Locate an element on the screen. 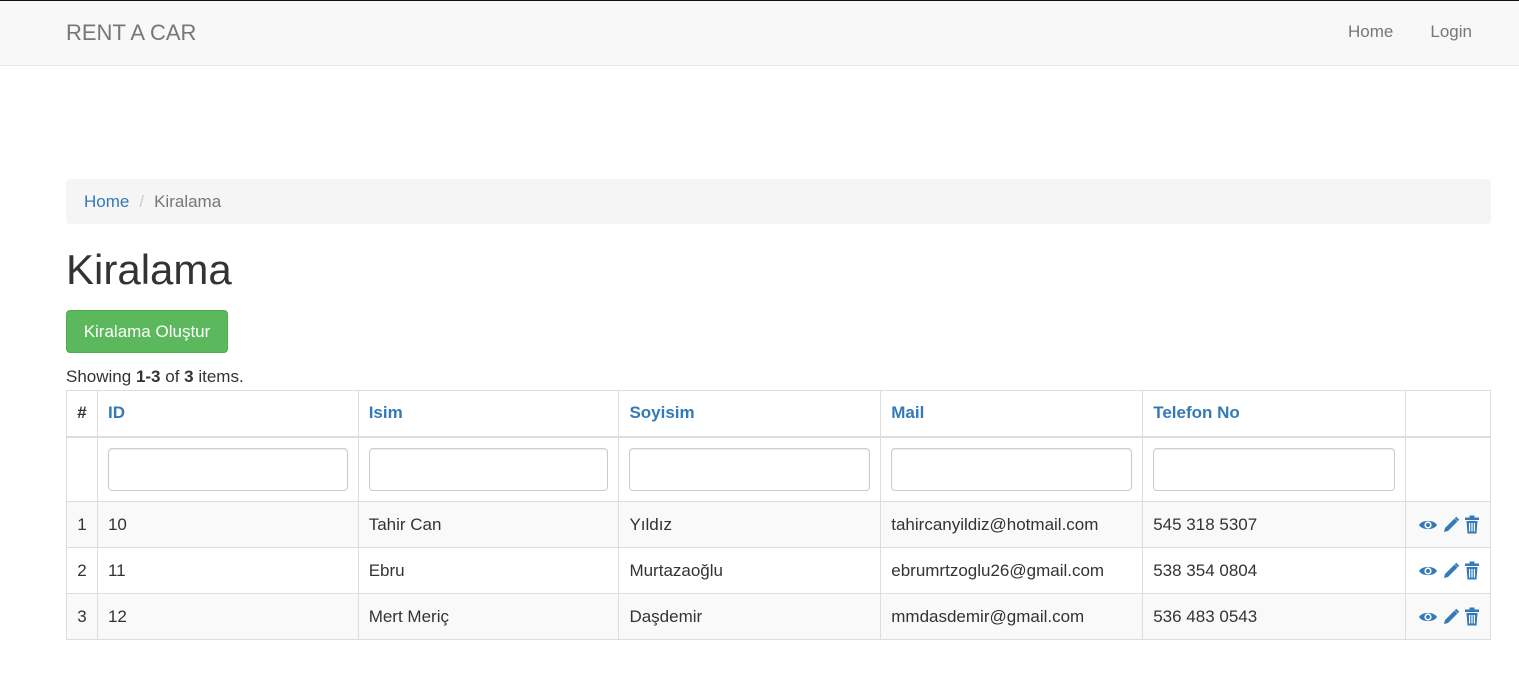 This screenshot has height=680, width=1519. cell-telefon: 545 318 5307 is located at coordinates (1274, 524).